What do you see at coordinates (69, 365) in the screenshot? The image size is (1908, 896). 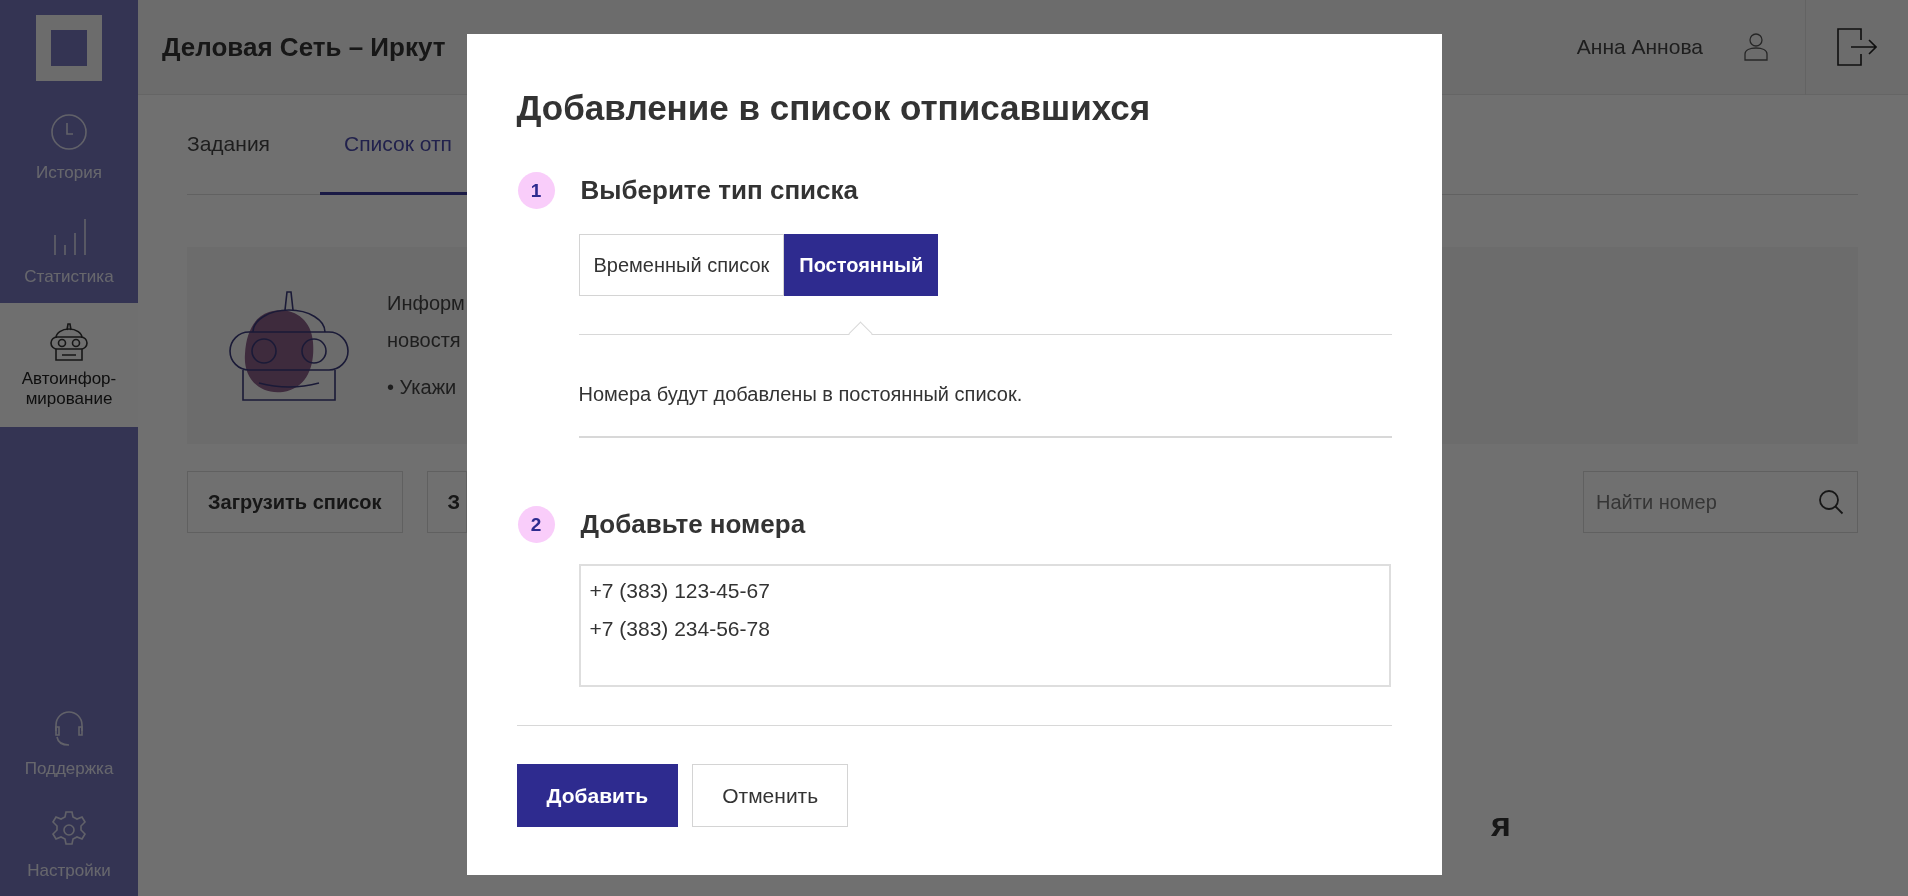 I see `sidebar-item: Автоинфор- мирование` at bounding box center [69, 365].